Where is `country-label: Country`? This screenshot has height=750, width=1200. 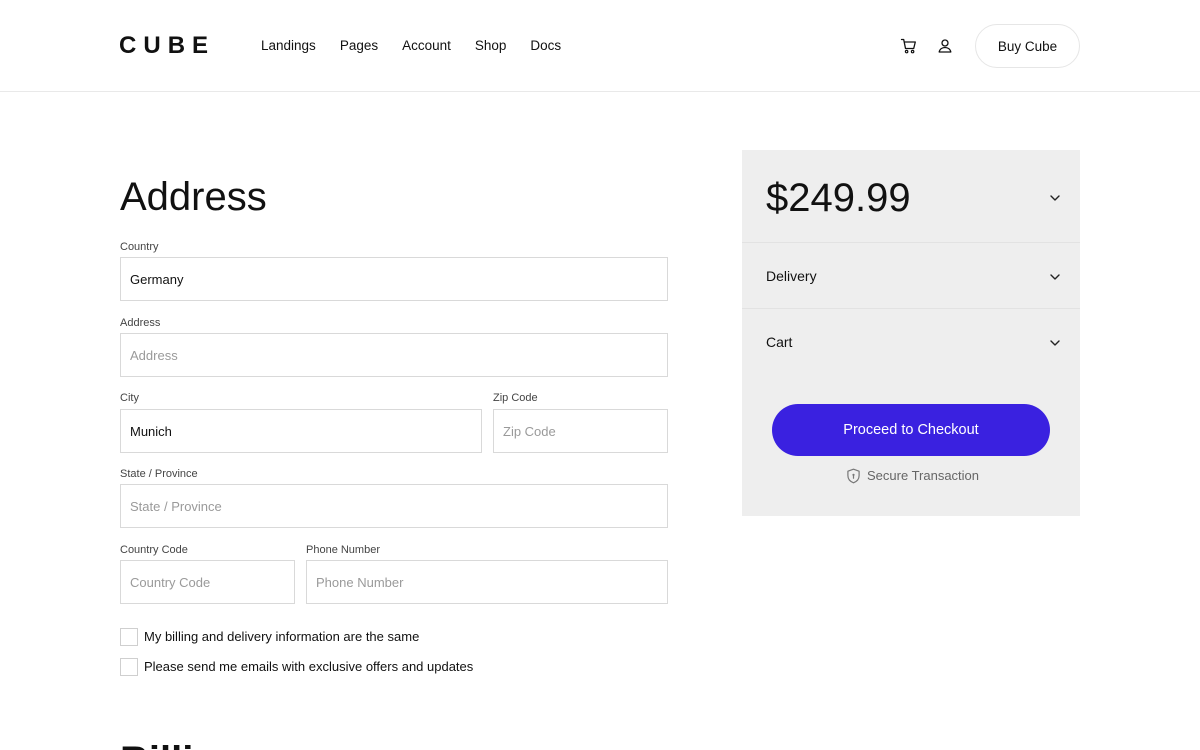
country-label: Country is located at coordinates (139, 247).